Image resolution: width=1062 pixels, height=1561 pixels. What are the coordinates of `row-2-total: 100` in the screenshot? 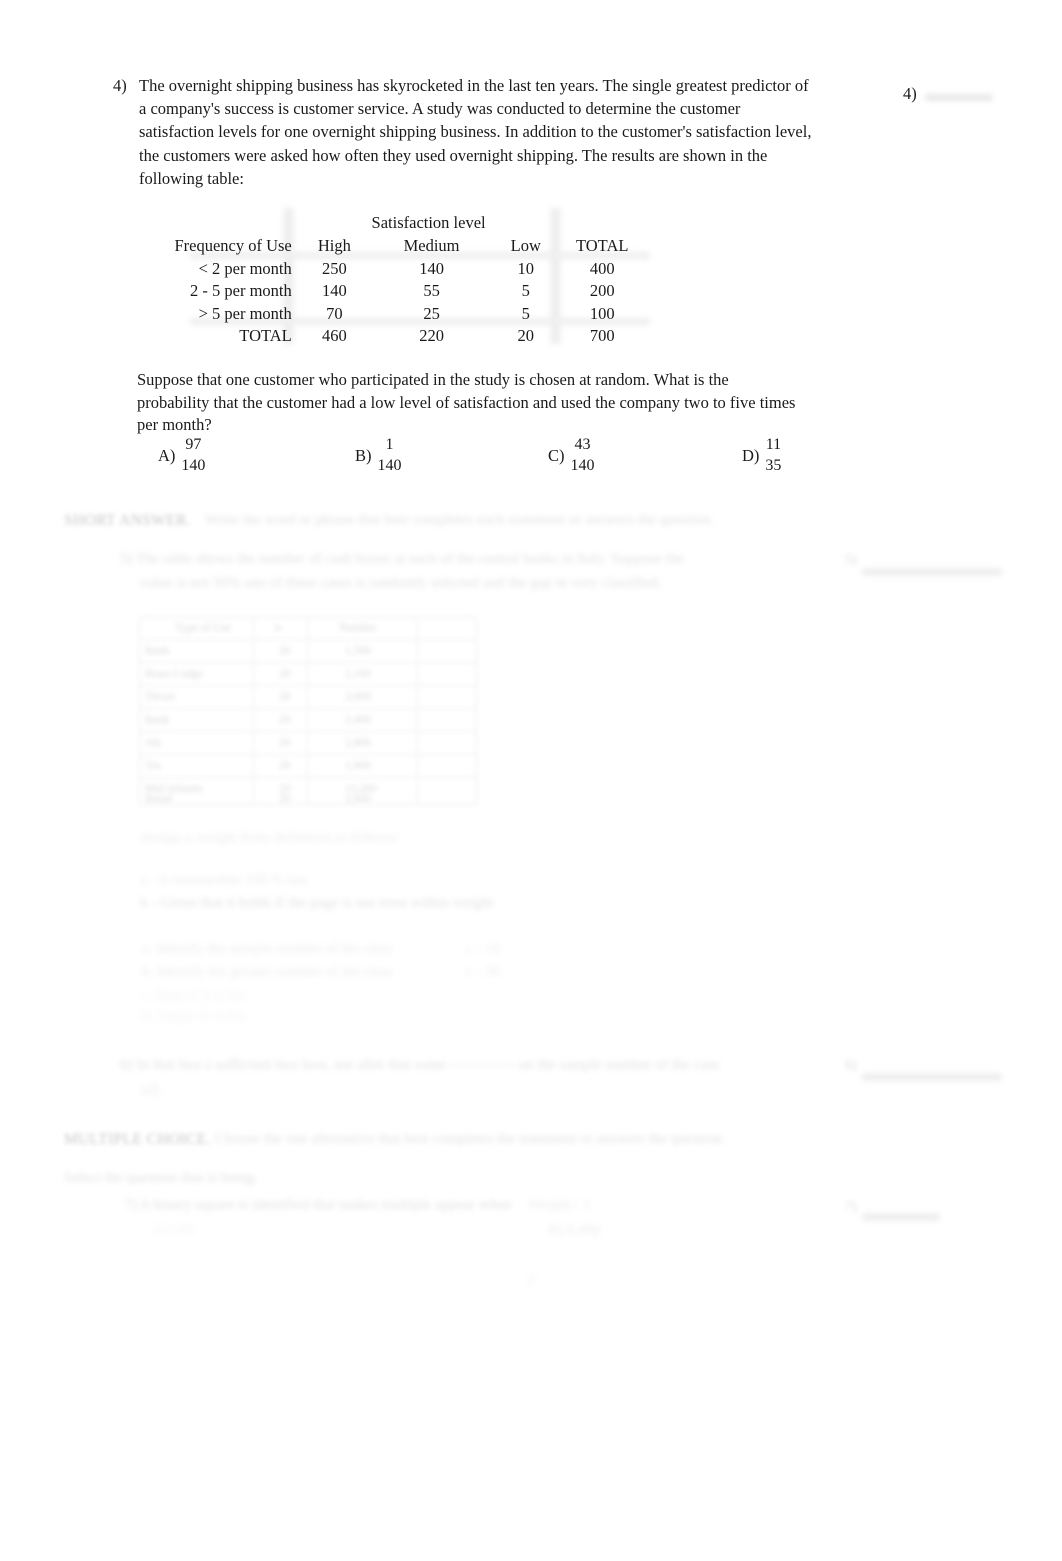 It's located at (602, 313).